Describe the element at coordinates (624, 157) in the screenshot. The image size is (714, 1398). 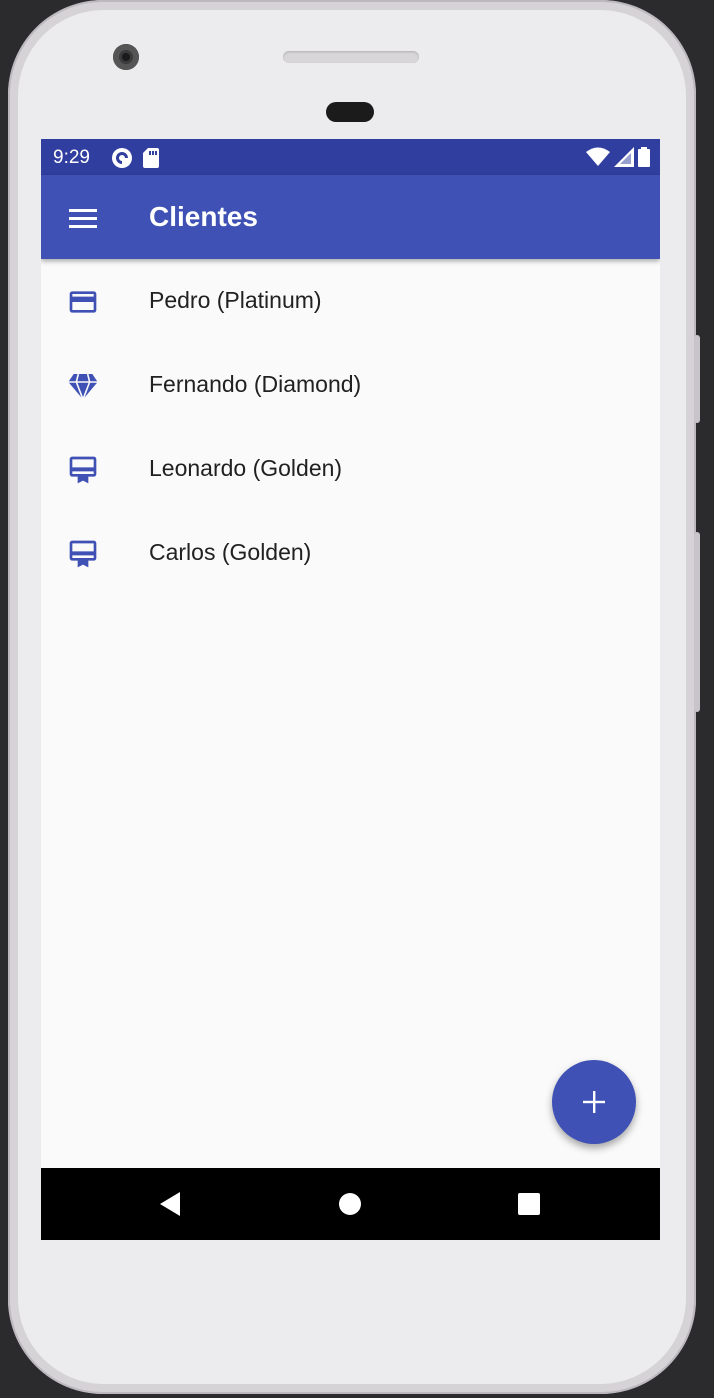
I see `signal-icon` at that location.